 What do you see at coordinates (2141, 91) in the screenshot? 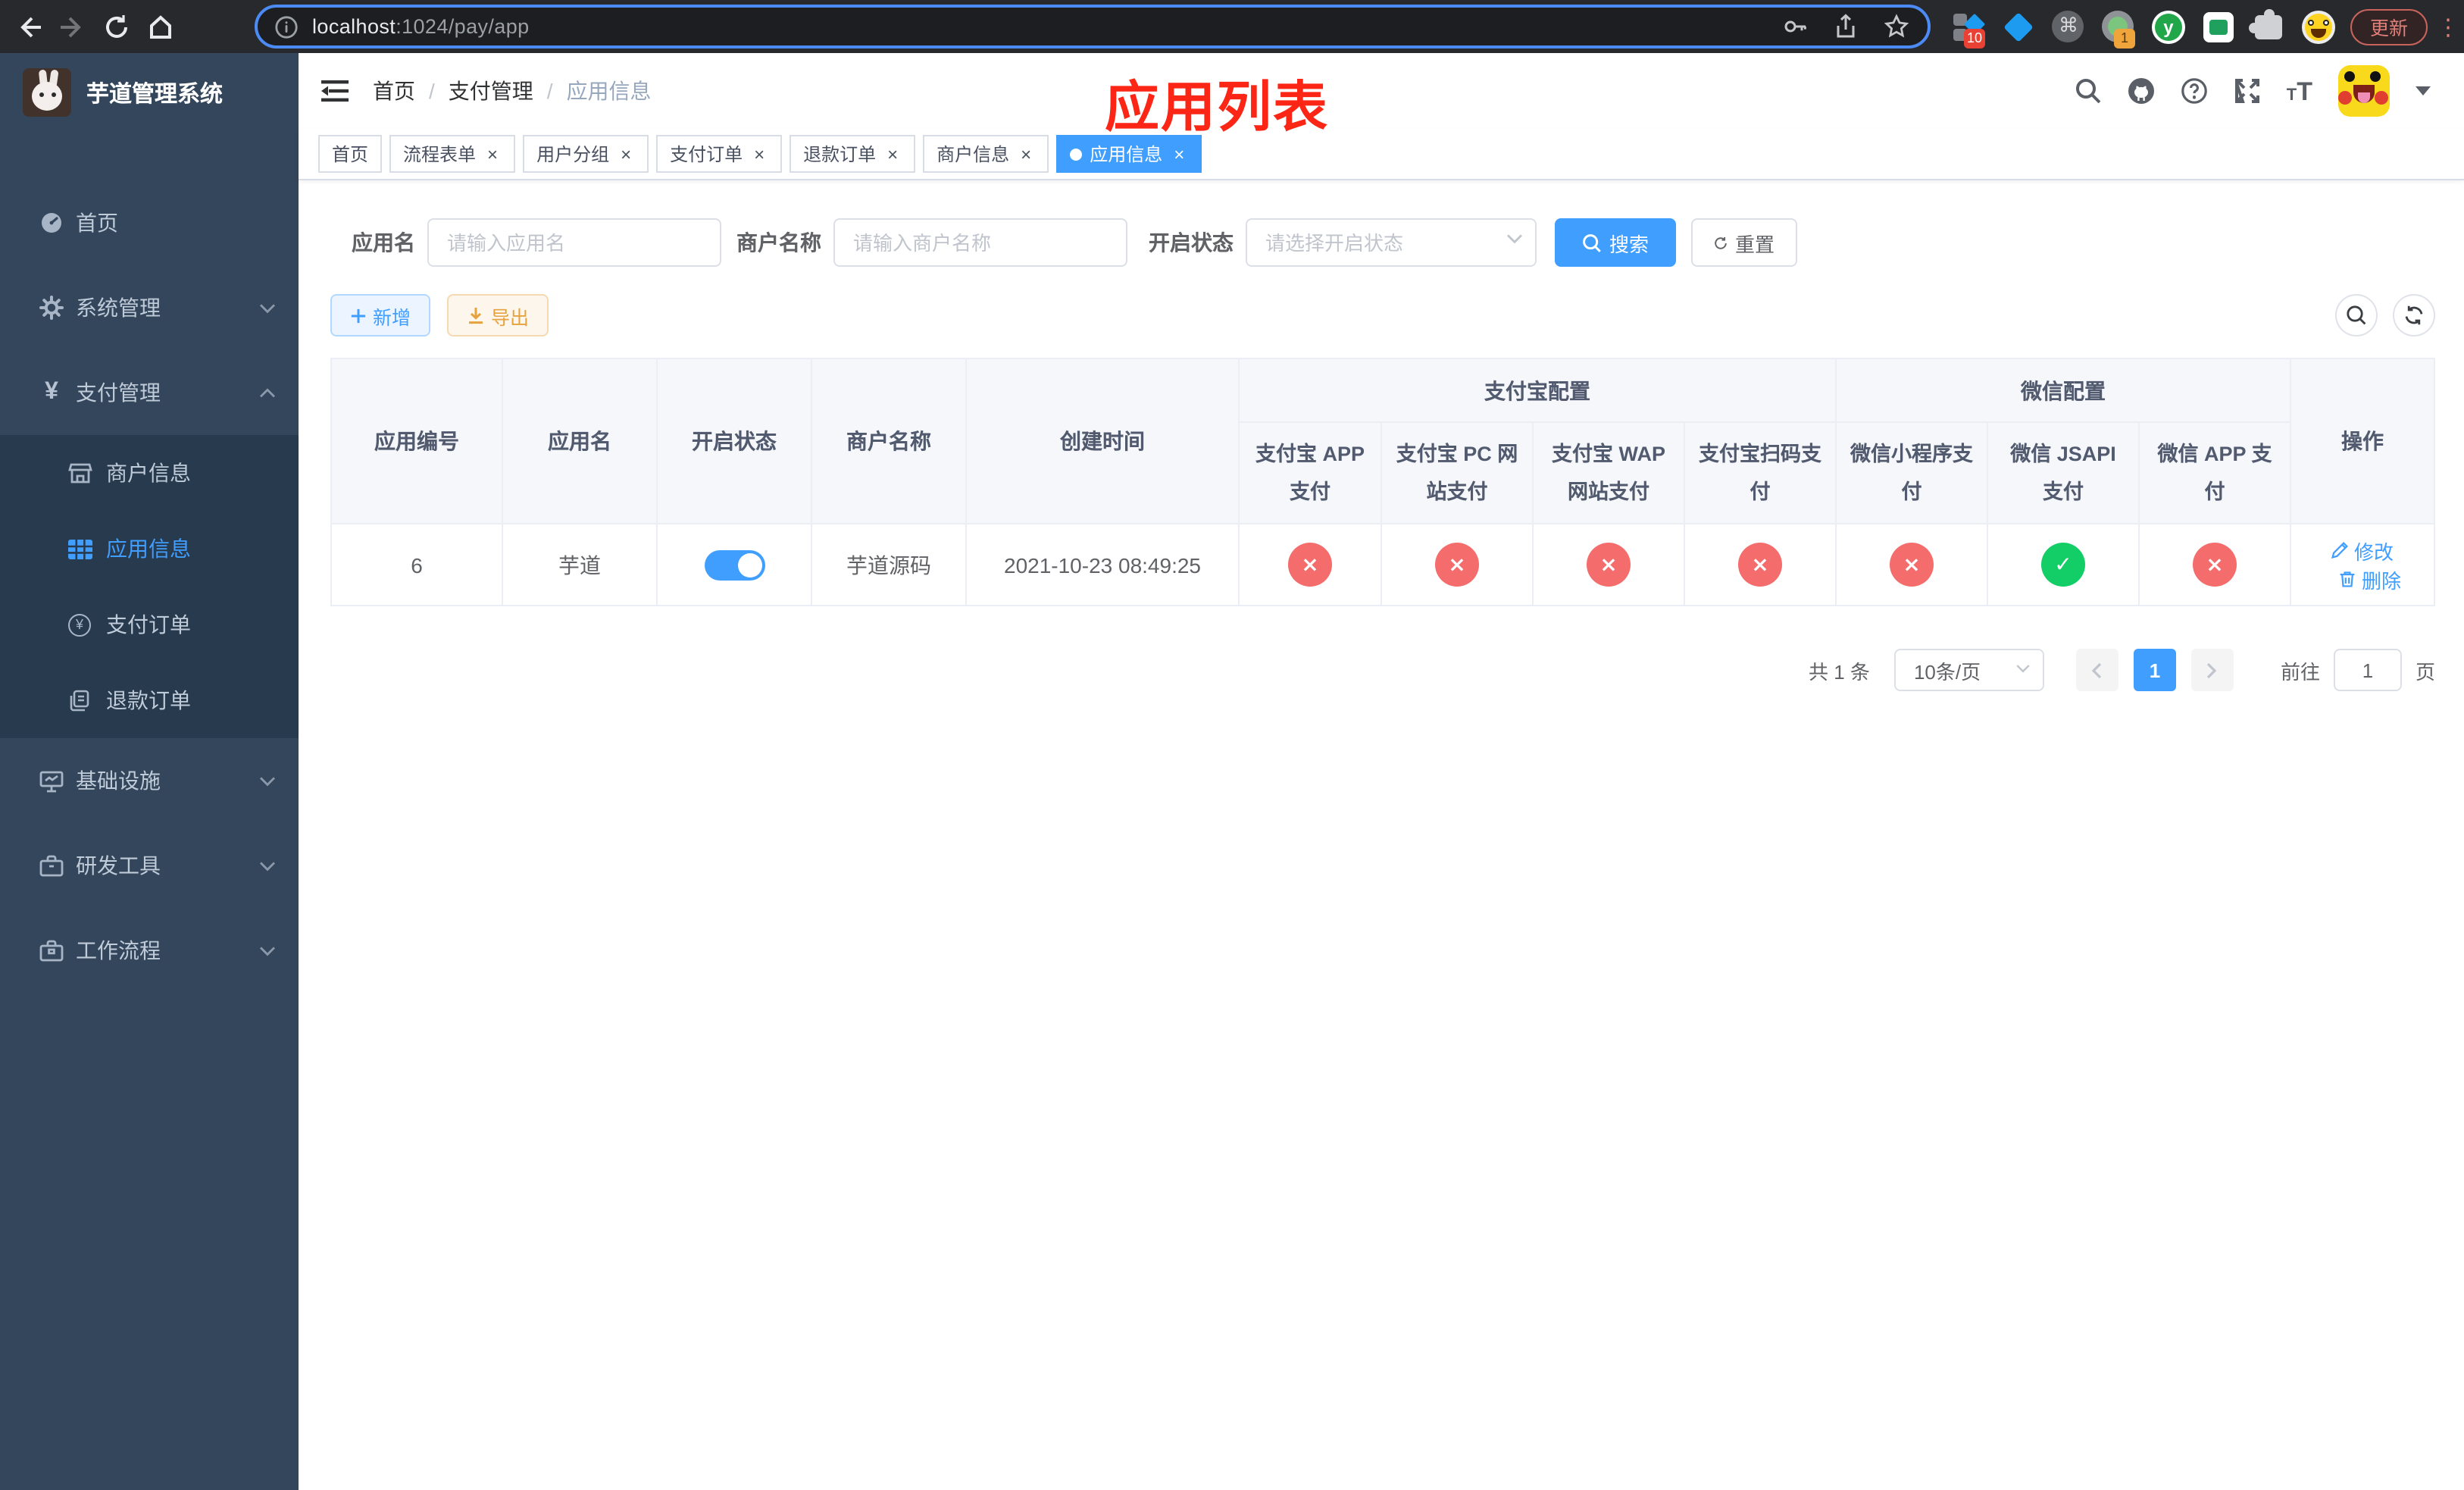
I see `github-icon` at bounding box center [2141, 91].